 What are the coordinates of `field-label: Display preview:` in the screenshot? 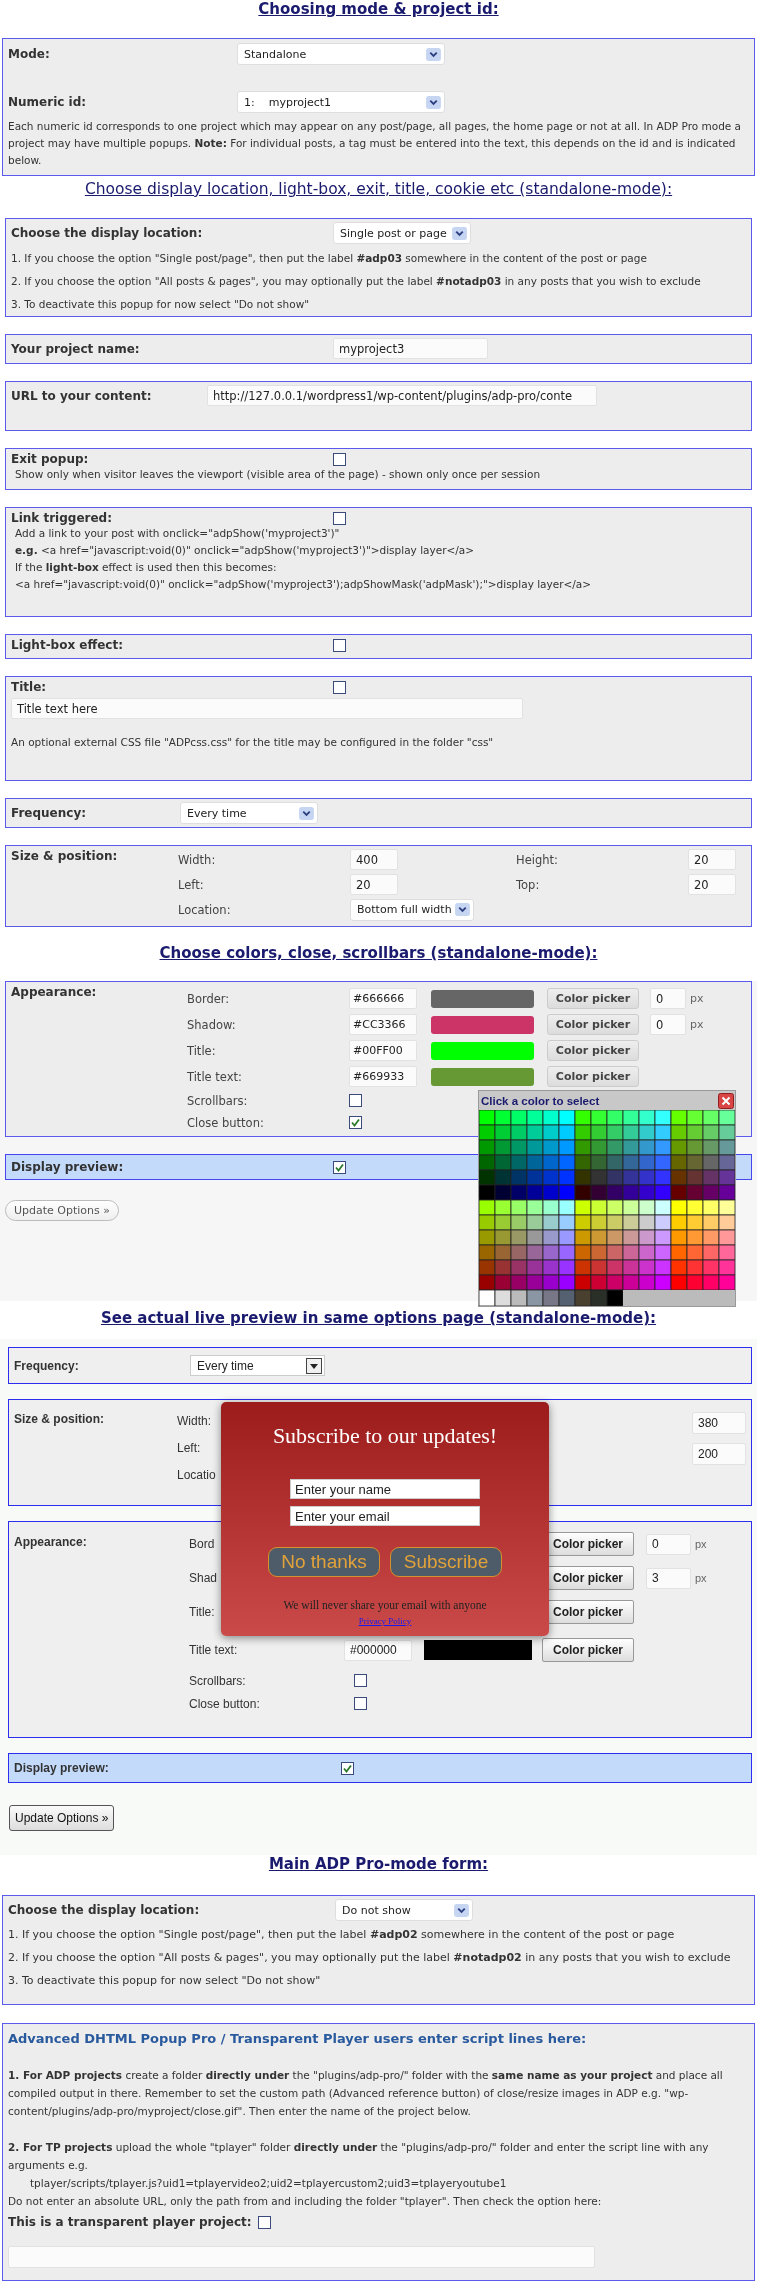 It's located at (67, 1167).